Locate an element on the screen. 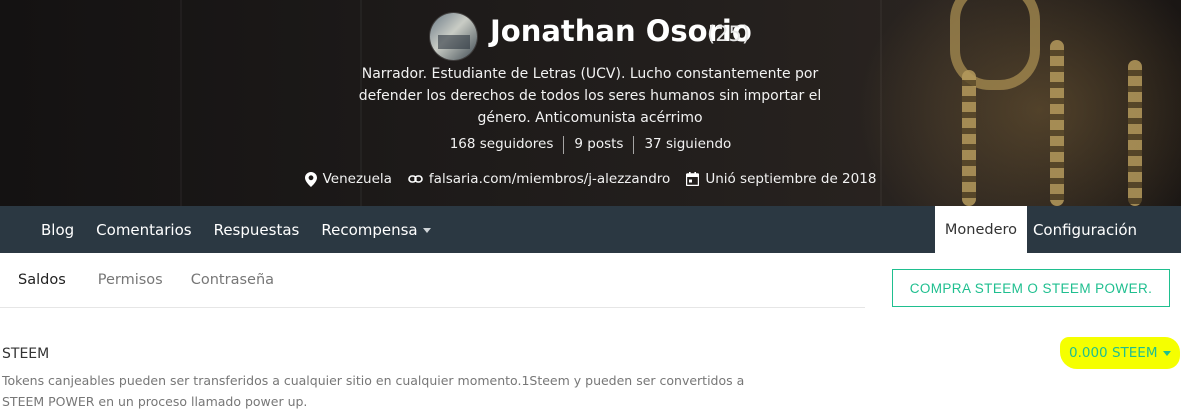  profile-joined: Unió septiembre de 2018 is located at coordinates (781, 179).